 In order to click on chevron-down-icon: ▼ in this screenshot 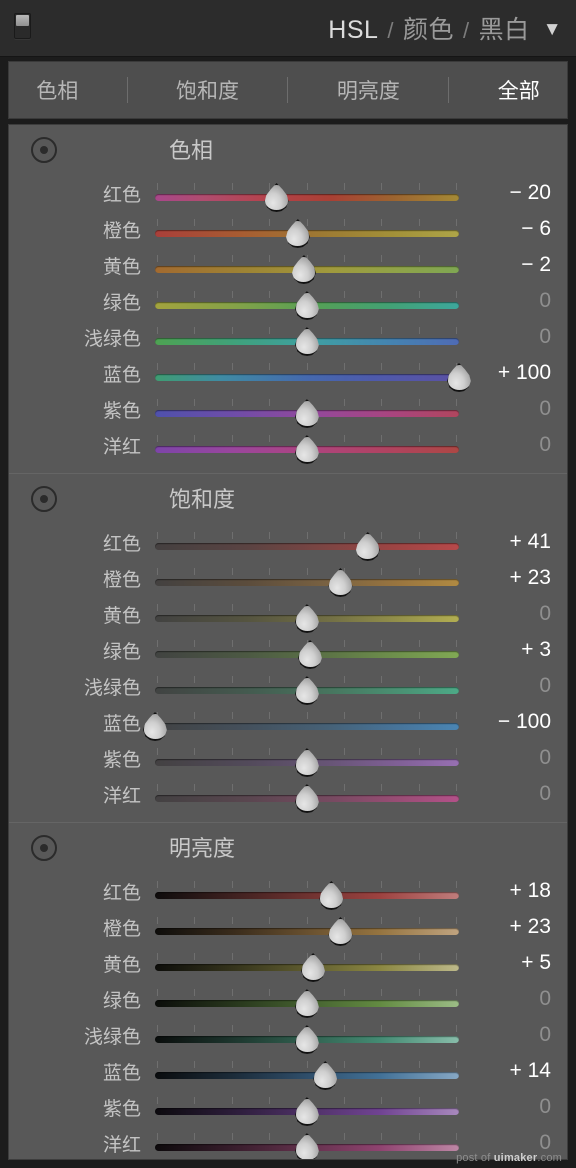, I will do `click(552, 30)`.